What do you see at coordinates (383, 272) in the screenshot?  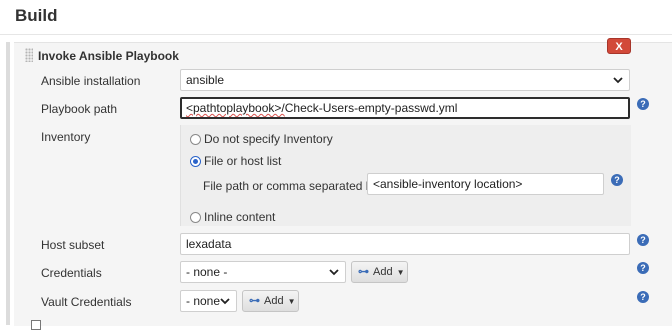 I see `add-credentials-label: Add` at bounding box center [383, 272].